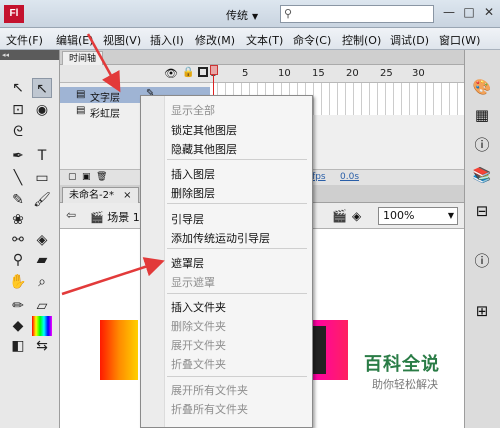 The image size is (500, 428). What do you see at coordinates (187, 263) in the screenshot?
I see `menu-item-mask: 遮罩层` at bounding box center [187, 263].